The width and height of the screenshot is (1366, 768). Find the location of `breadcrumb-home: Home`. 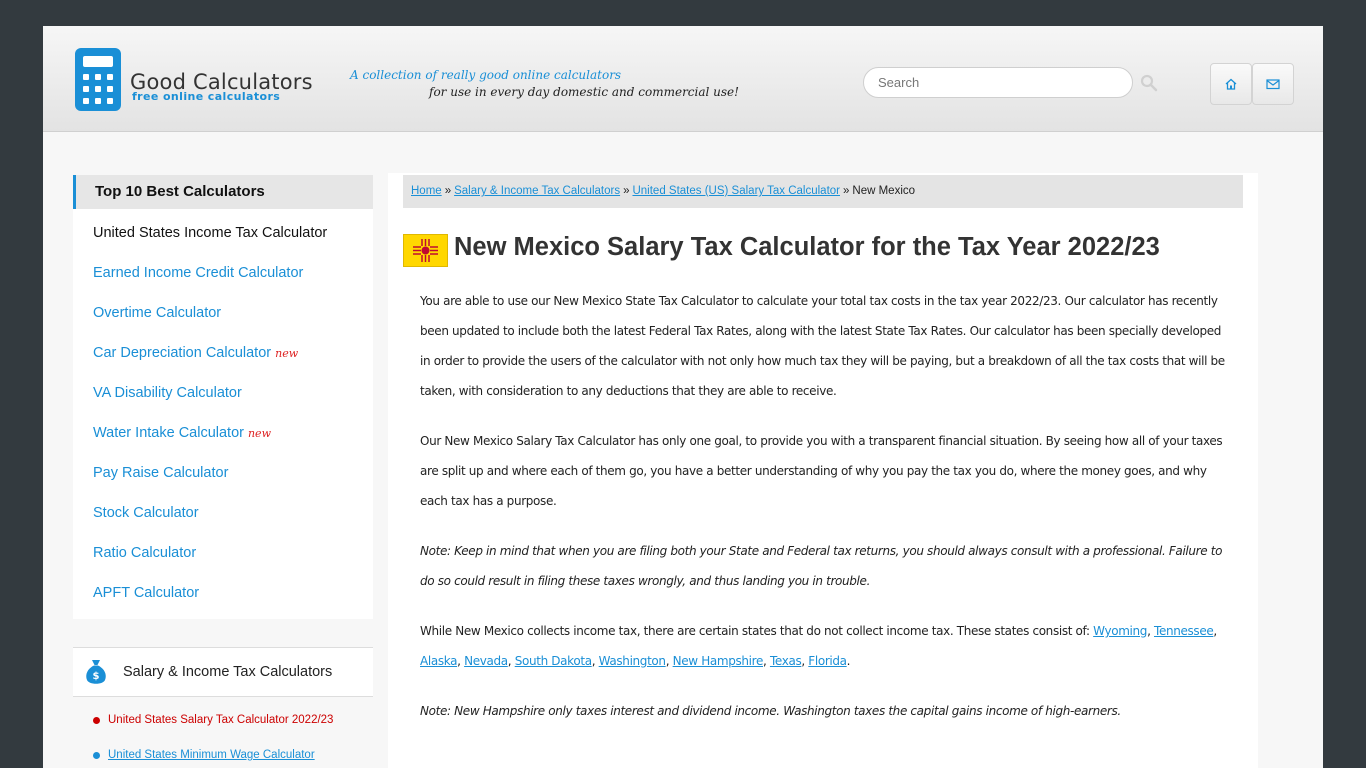

breadcrumb-home: Home is located at coordinates (426, 191).